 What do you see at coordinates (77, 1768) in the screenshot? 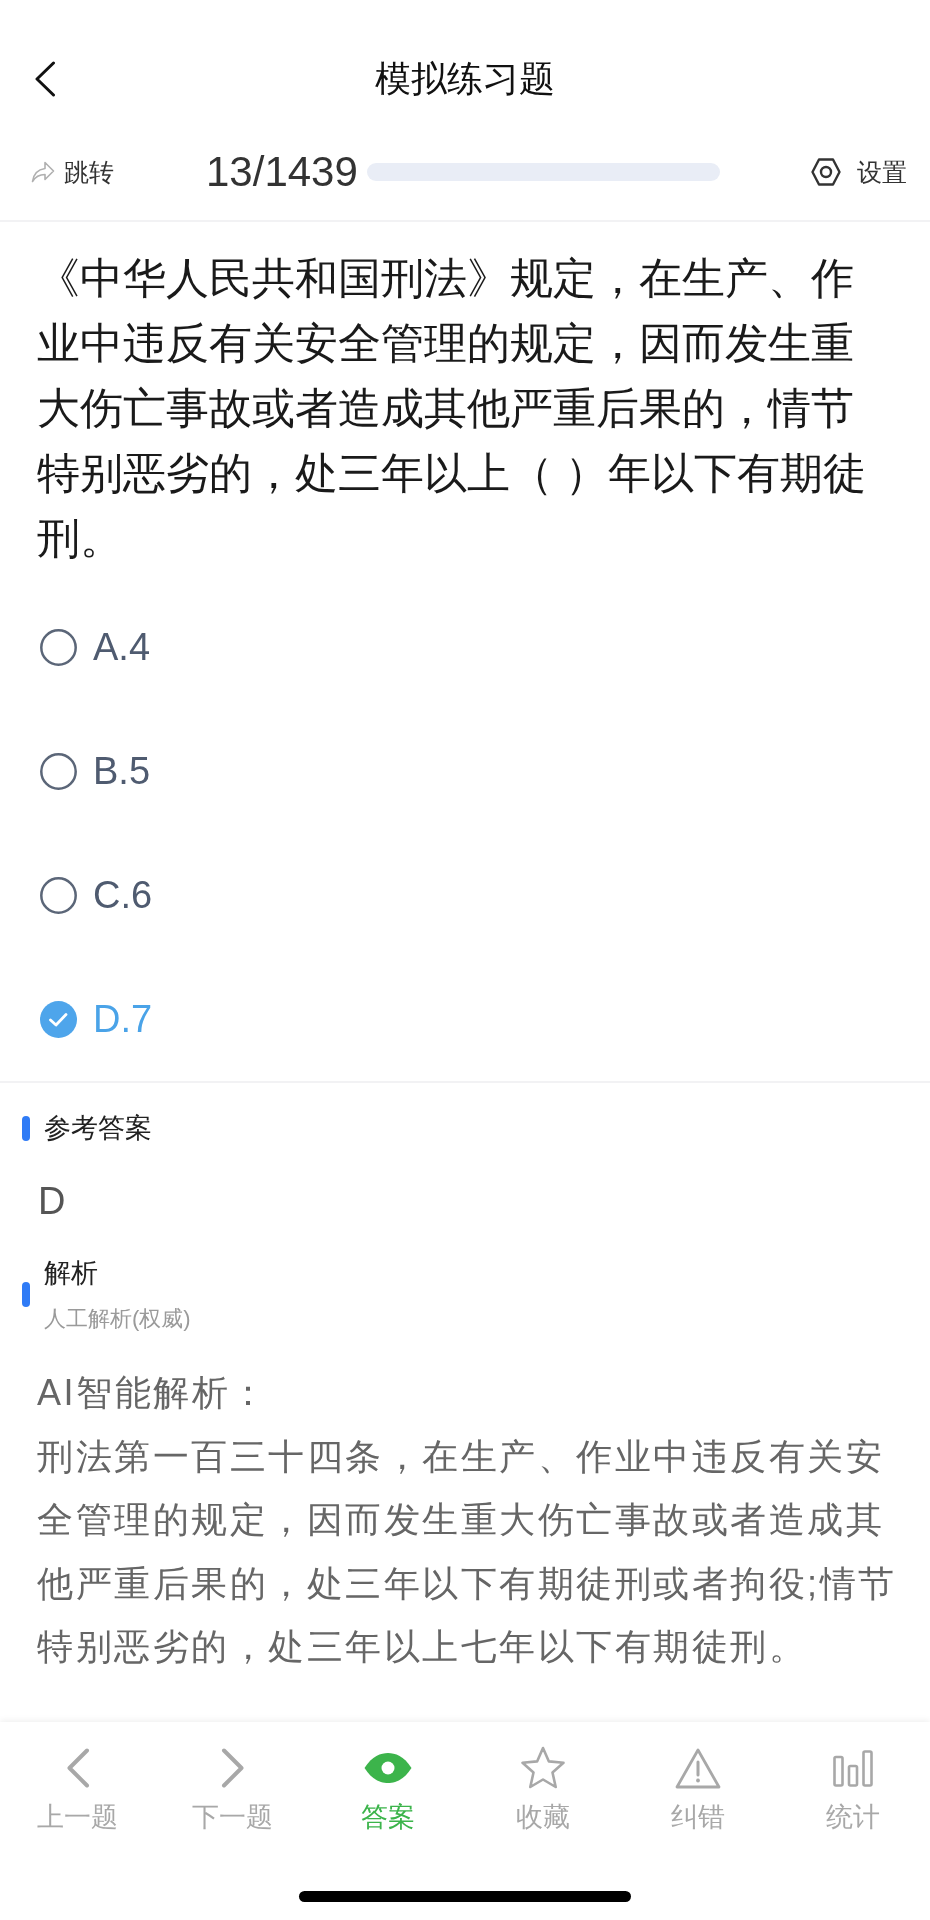
I see `chevron-left-icon` at bounding box center [77, 1768].